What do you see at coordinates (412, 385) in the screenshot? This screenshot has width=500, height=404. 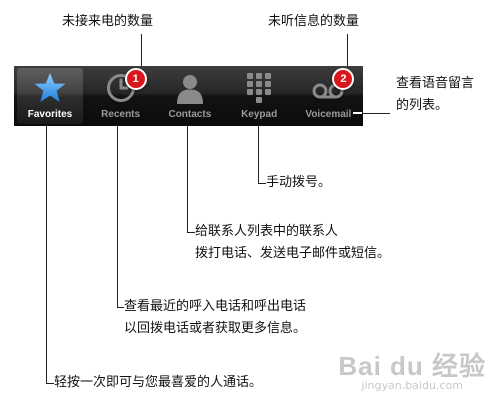 I see `watermark-url: jingyan.baidu.com` at bounding box center [412, 385].